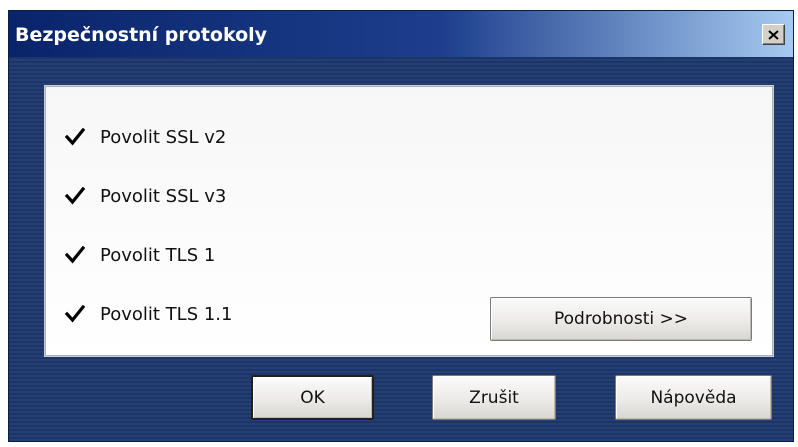  What do you see at coordinates (621, 319) in the screenshot?
I see `details-button: Podrobnosti >>` at bounding box center [621, 319].